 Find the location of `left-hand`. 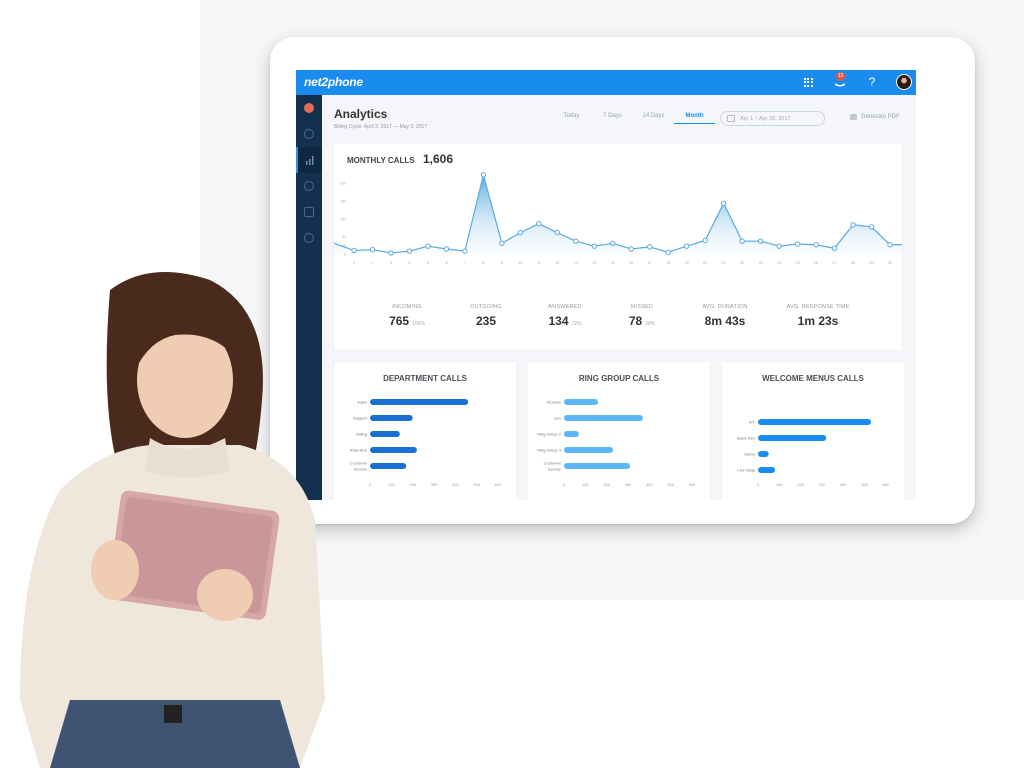

left-hand is located at coordinates (115, 570).